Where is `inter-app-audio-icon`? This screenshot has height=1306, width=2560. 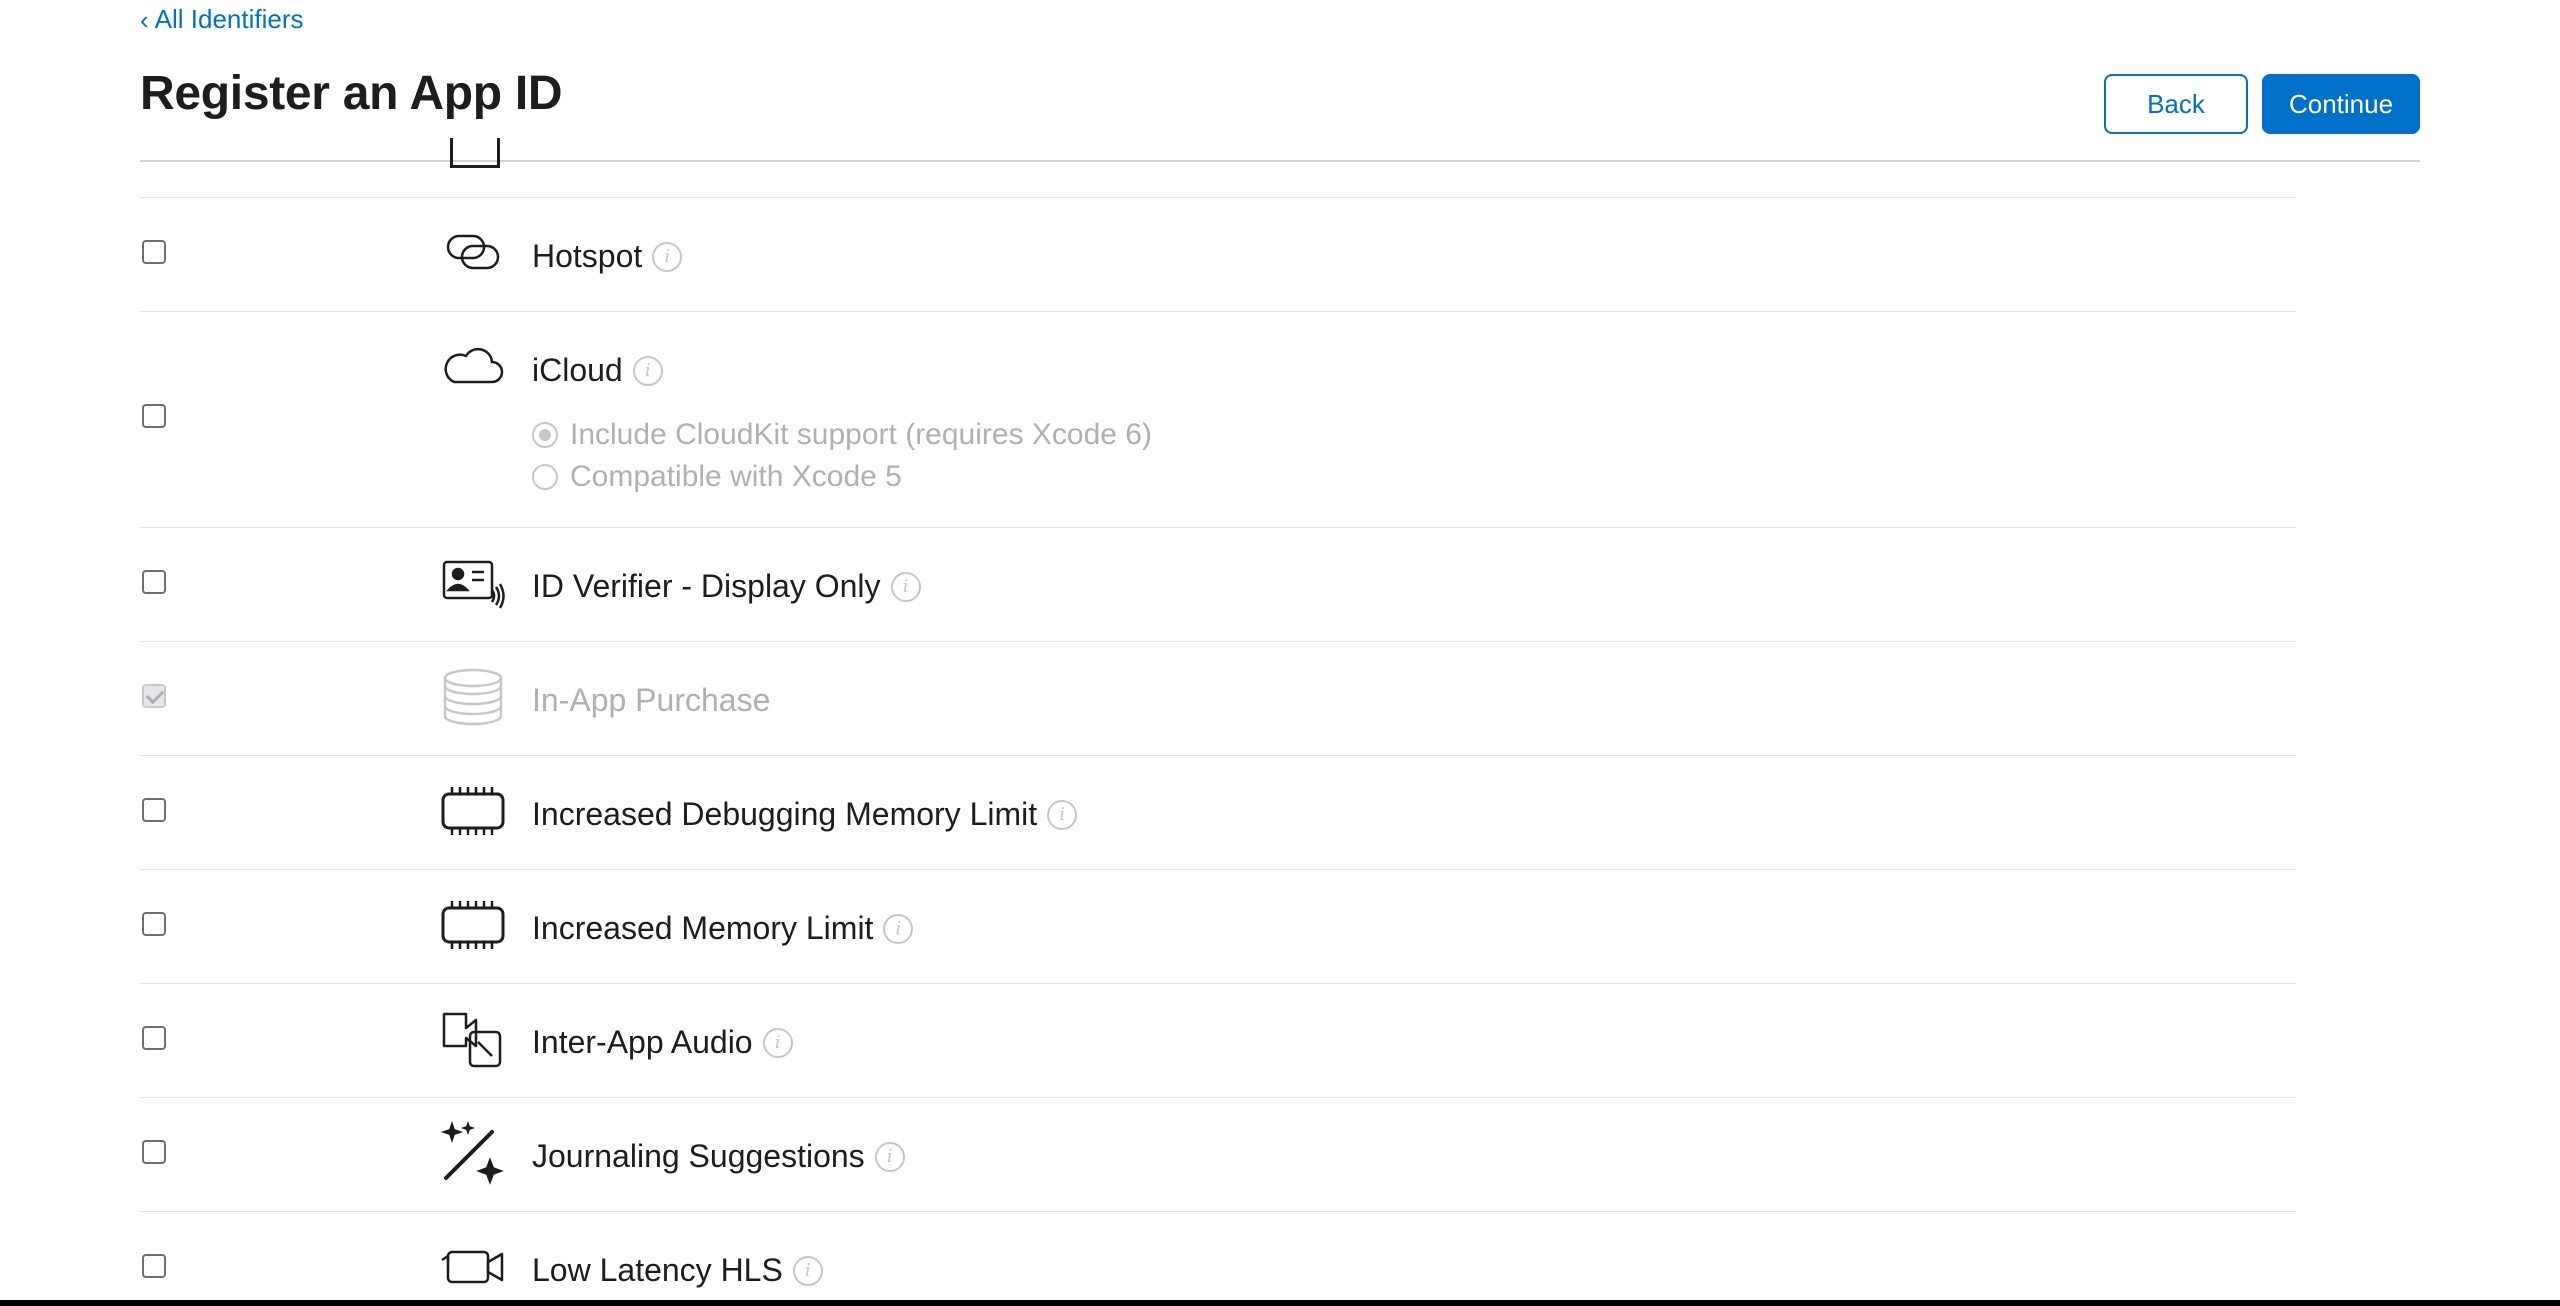 inter-app-audio-icon is located at coordinates (473, 1039).